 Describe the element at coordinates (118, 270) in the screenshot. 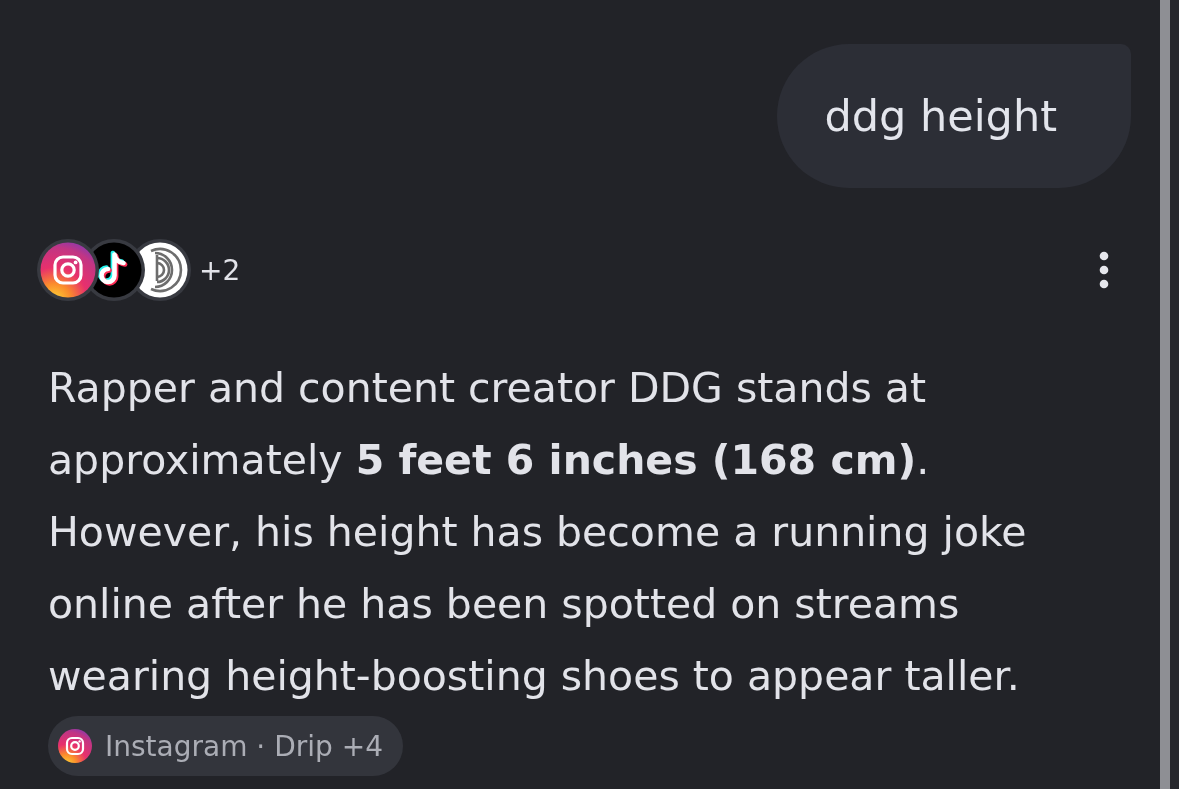

I see `music-note-logo-icon` at that location.